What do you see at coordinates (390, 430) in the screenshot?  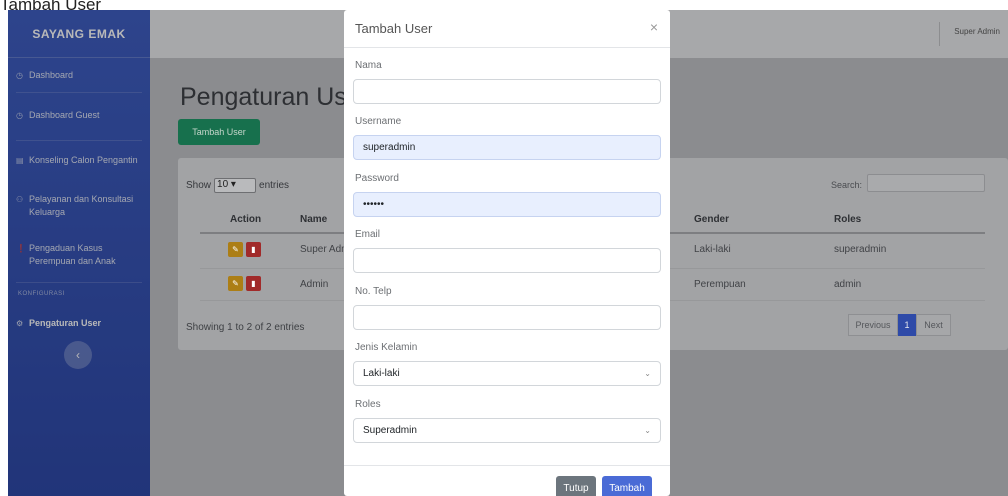 I see `roles-select-value: Superadmin` at bounding box center [390, 430].